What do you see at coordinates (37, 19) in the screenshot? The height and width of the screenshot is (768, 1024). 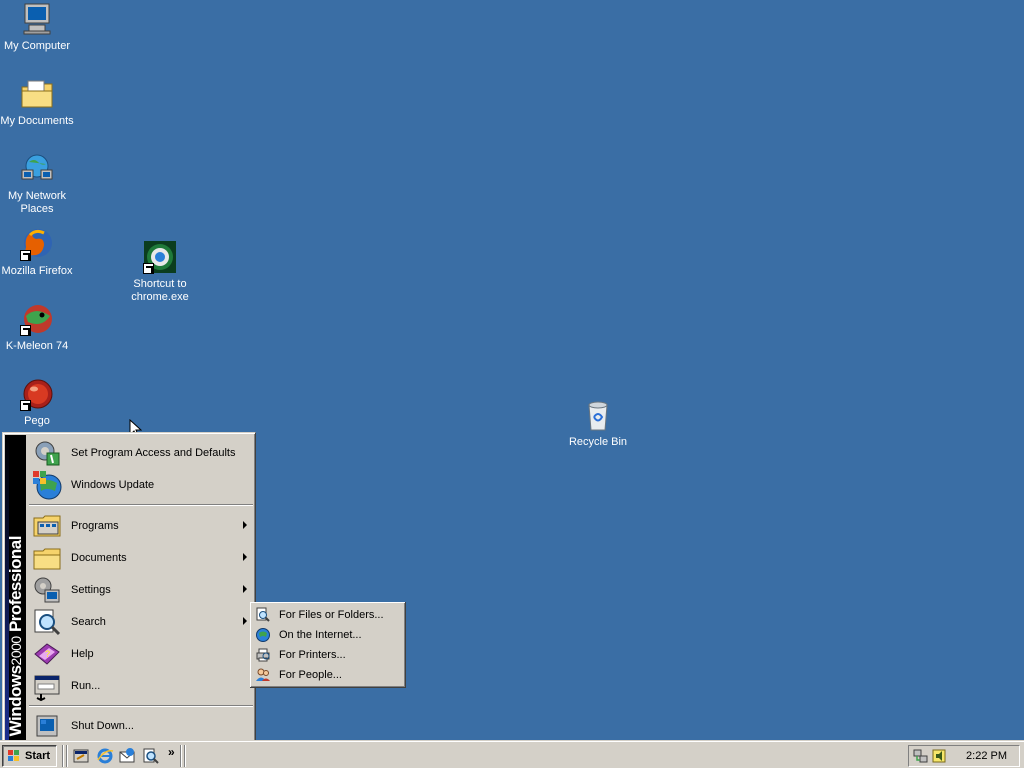 I see `computer-icon` at bounding box center [37, 19].